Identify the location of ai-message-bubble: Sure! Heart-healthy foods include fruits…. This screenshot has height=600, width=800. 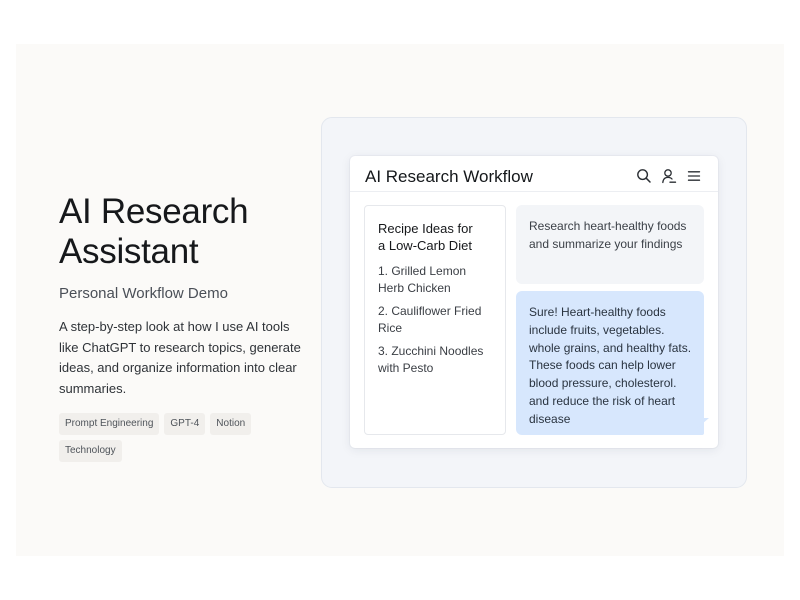
(610, 363).